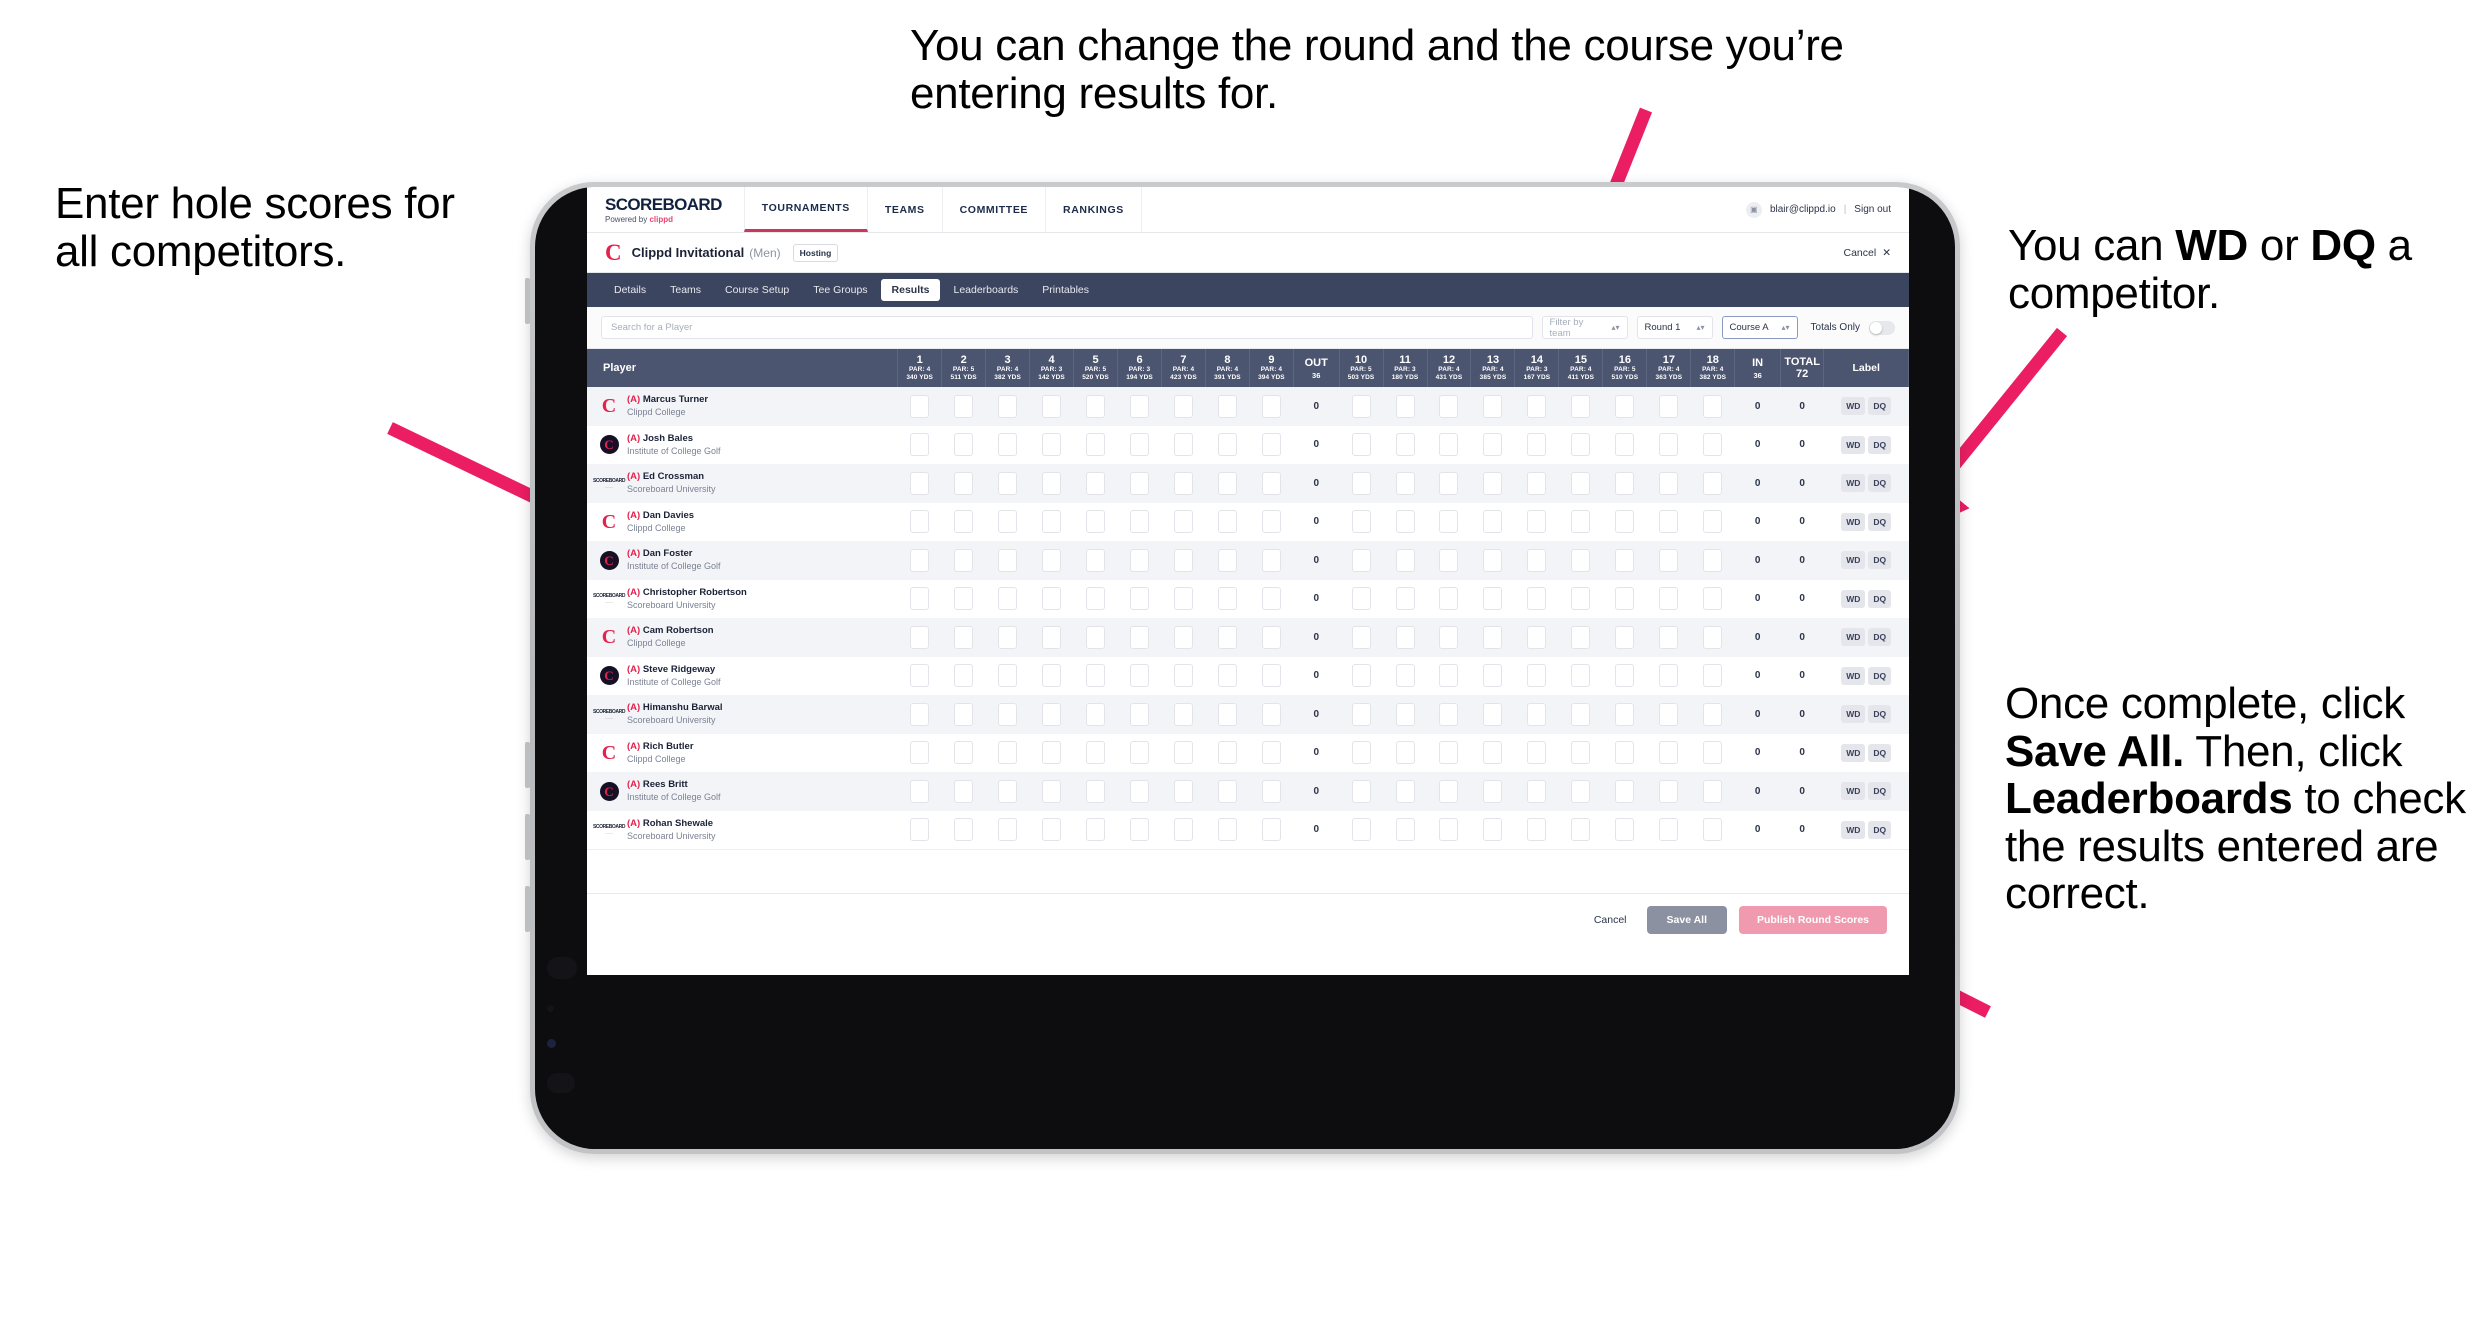 The height and width of the screenshot is (1339, 2489). Describe the element at coordinates (910, 290) in the screenshot. I see `tab-results: Results` at that location.